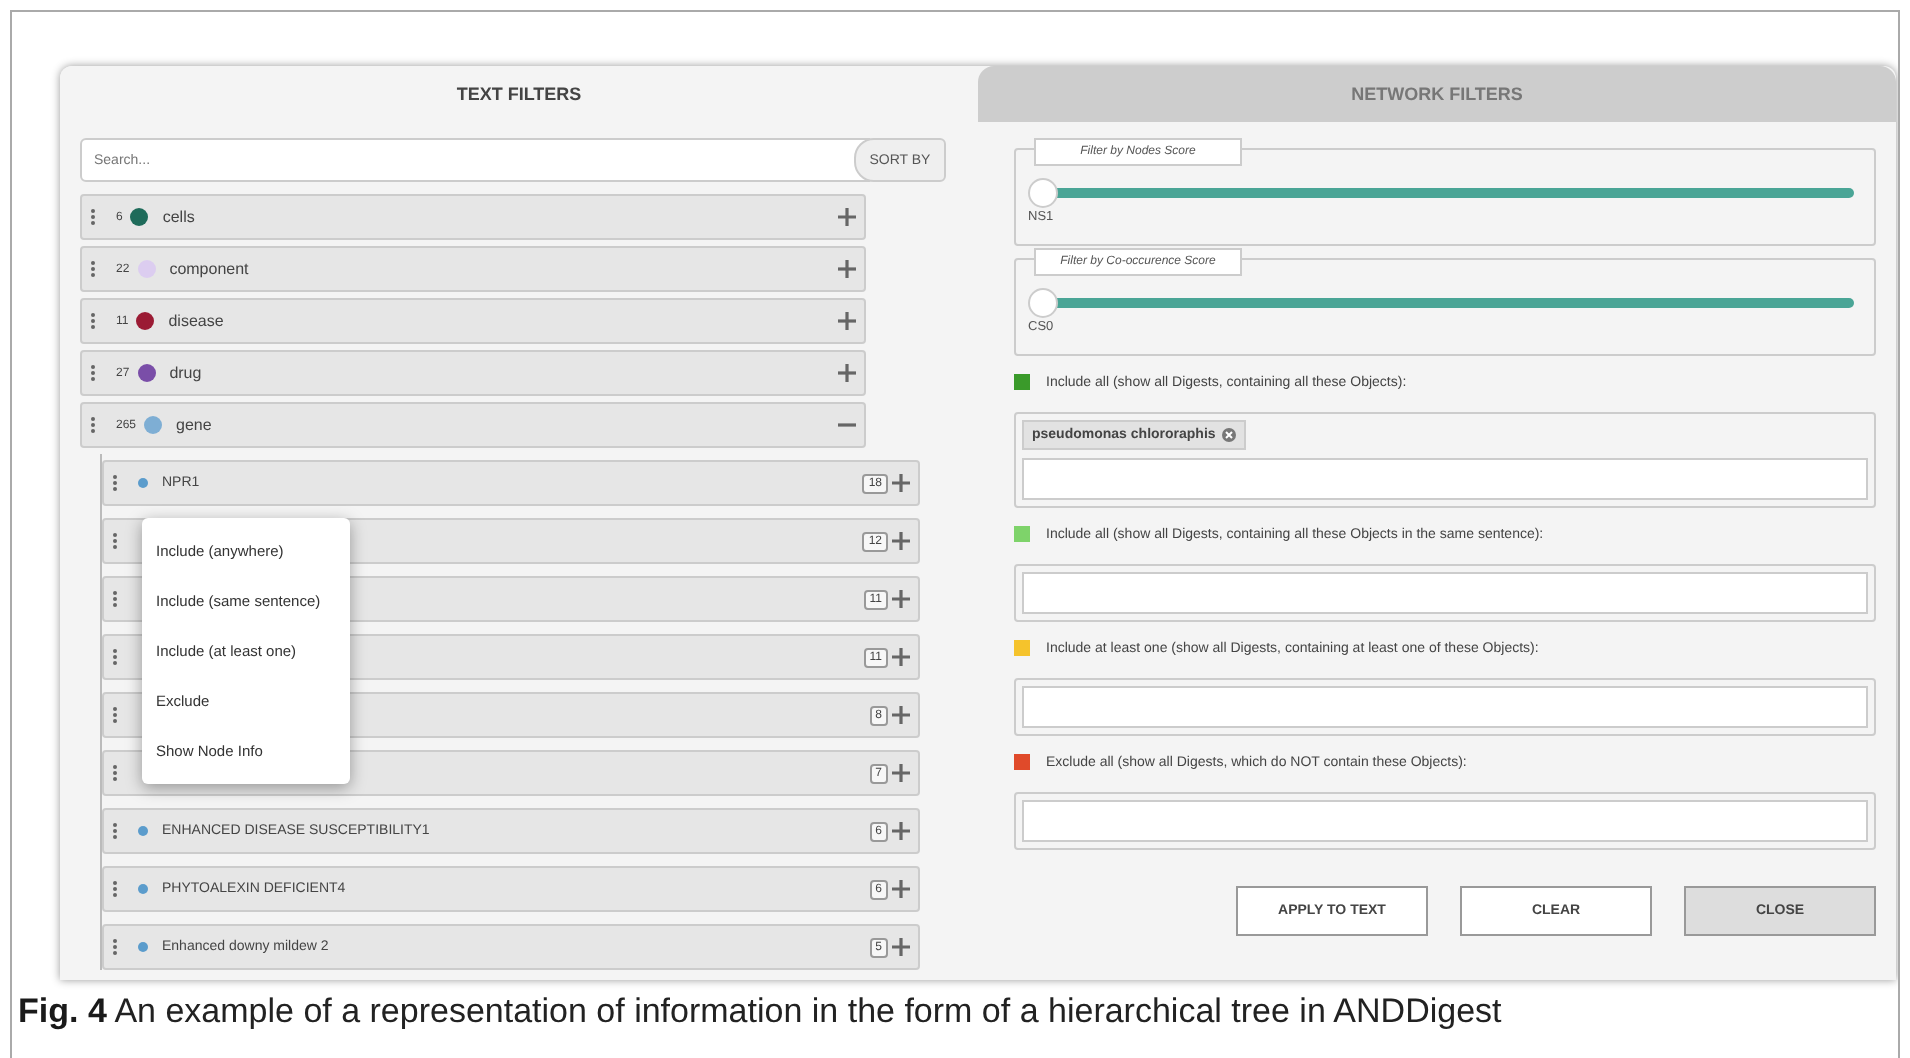  Describe the element at coordinates (197, 321) in the screenshot. I see `category-label: disease` at that location.